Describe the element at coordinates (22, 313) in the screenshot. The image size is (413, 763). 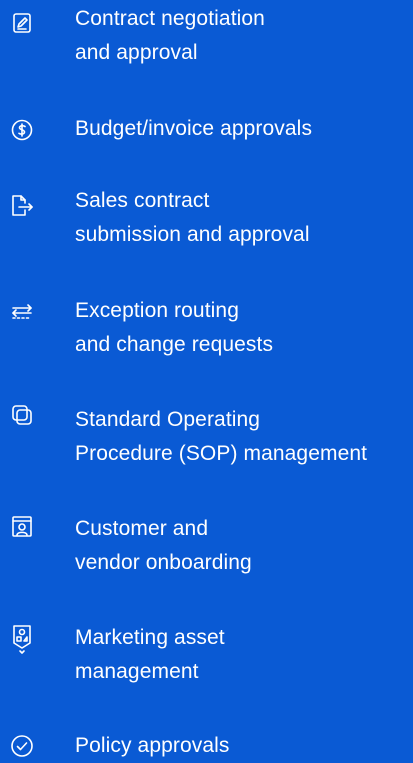
I see `routing-arrows-icon` at that location.